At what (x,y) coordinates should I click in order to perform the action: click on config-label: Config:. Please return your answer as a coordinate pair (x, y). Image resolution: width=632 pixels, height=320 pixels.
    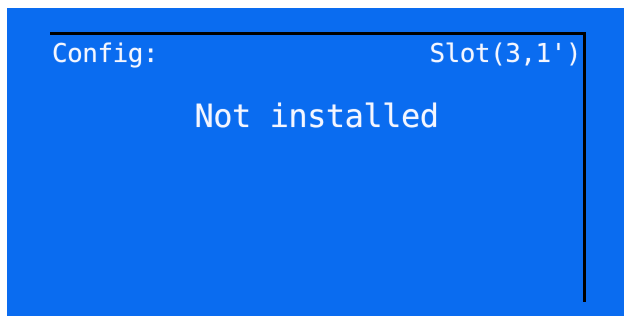
    Looking at the image, I should click on (105, 54).